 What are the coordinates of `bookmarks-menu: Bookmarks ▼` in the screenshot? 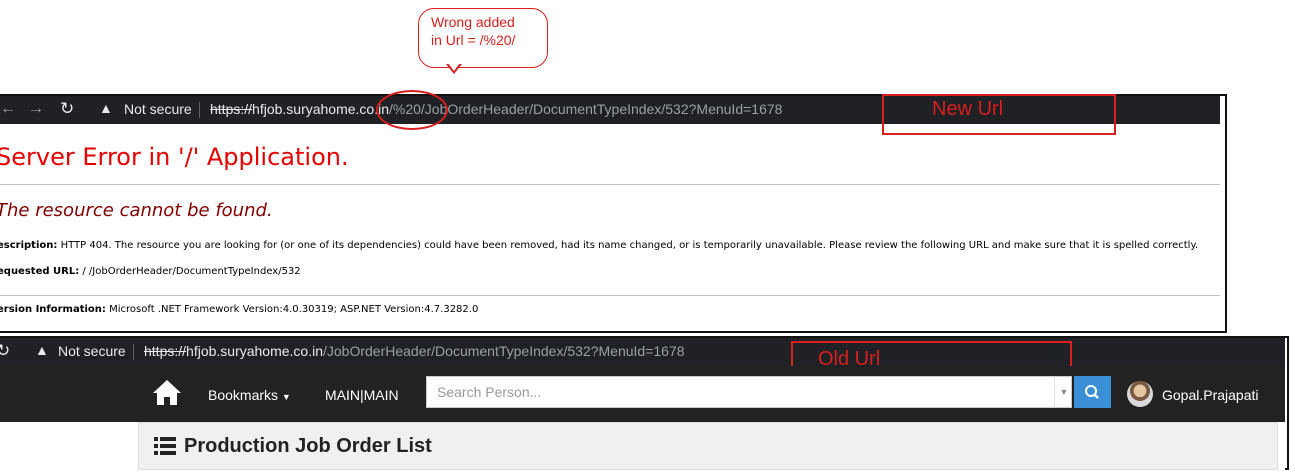 It's located at (249, 395).